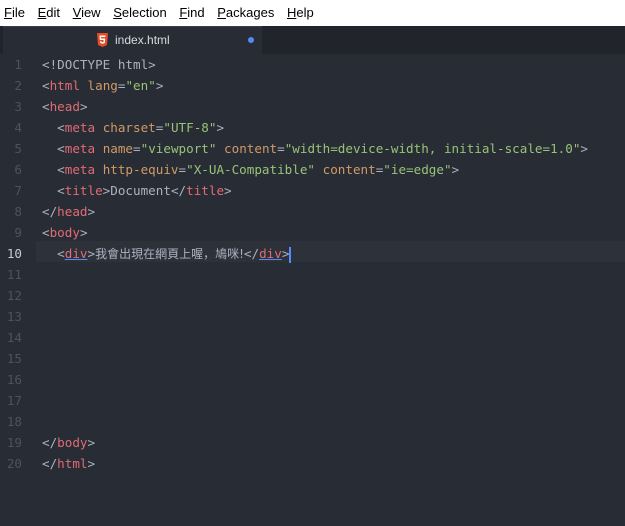  Describe the element at coordinates (18, 190) in the screenshot. I see `line-number: 7` at that location.